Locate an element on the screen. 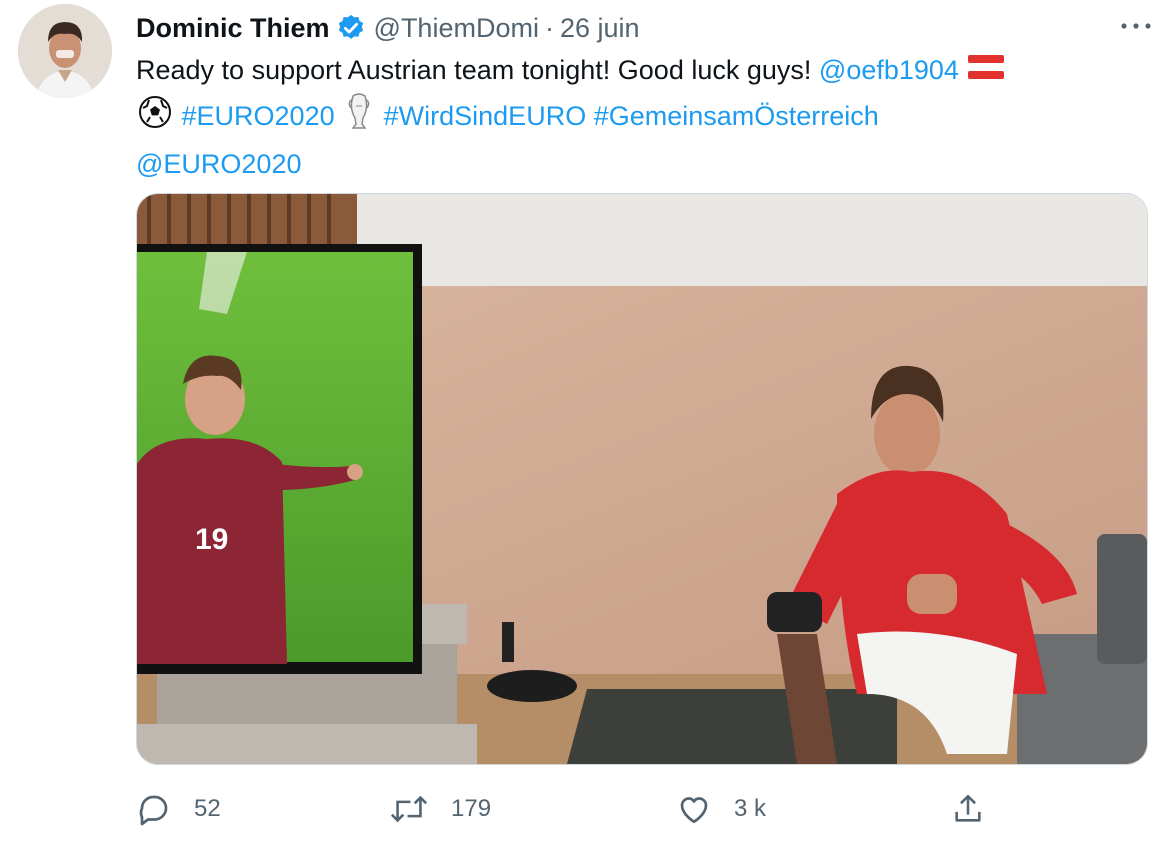  tweet-date: 26 juin is located at coordinates (600, 28).